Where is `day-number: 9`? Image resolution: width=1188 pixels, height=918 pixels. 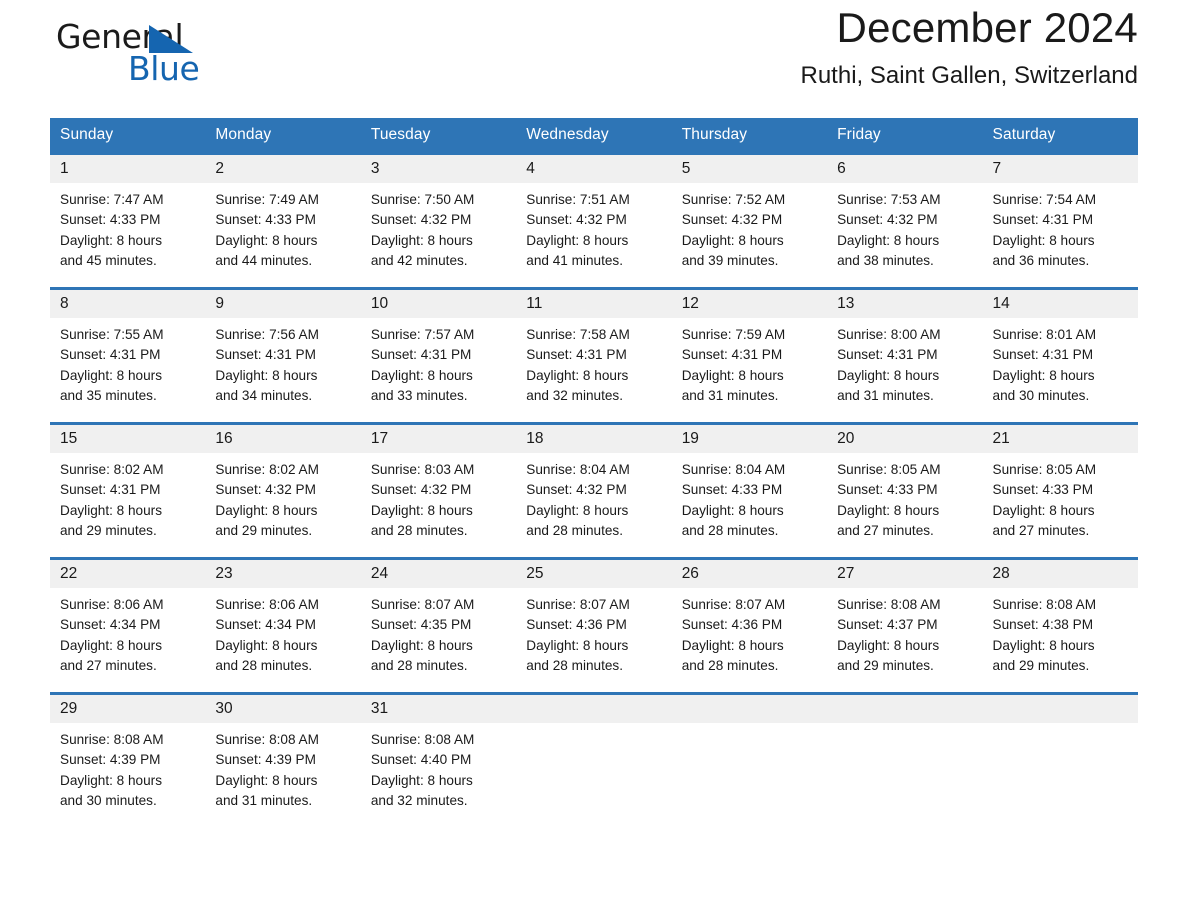 day-number: 9 is located at coordinates (283, 304).